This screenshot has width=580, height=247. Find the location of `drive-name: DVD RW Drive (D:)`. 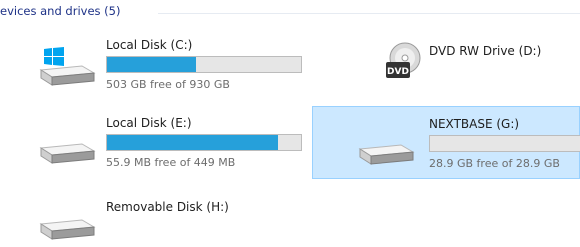

drive-name: DVD RW Drive (D:) is located at coordinates (485, 51).